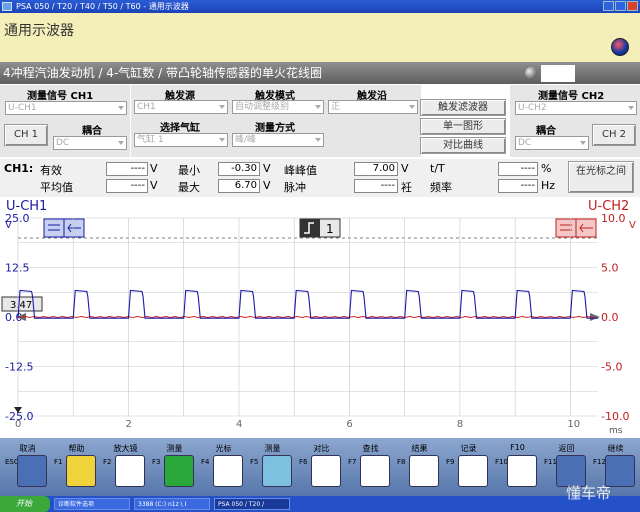 The image size is (640, 512). I want to click on minimize-button, so click(608, 6).